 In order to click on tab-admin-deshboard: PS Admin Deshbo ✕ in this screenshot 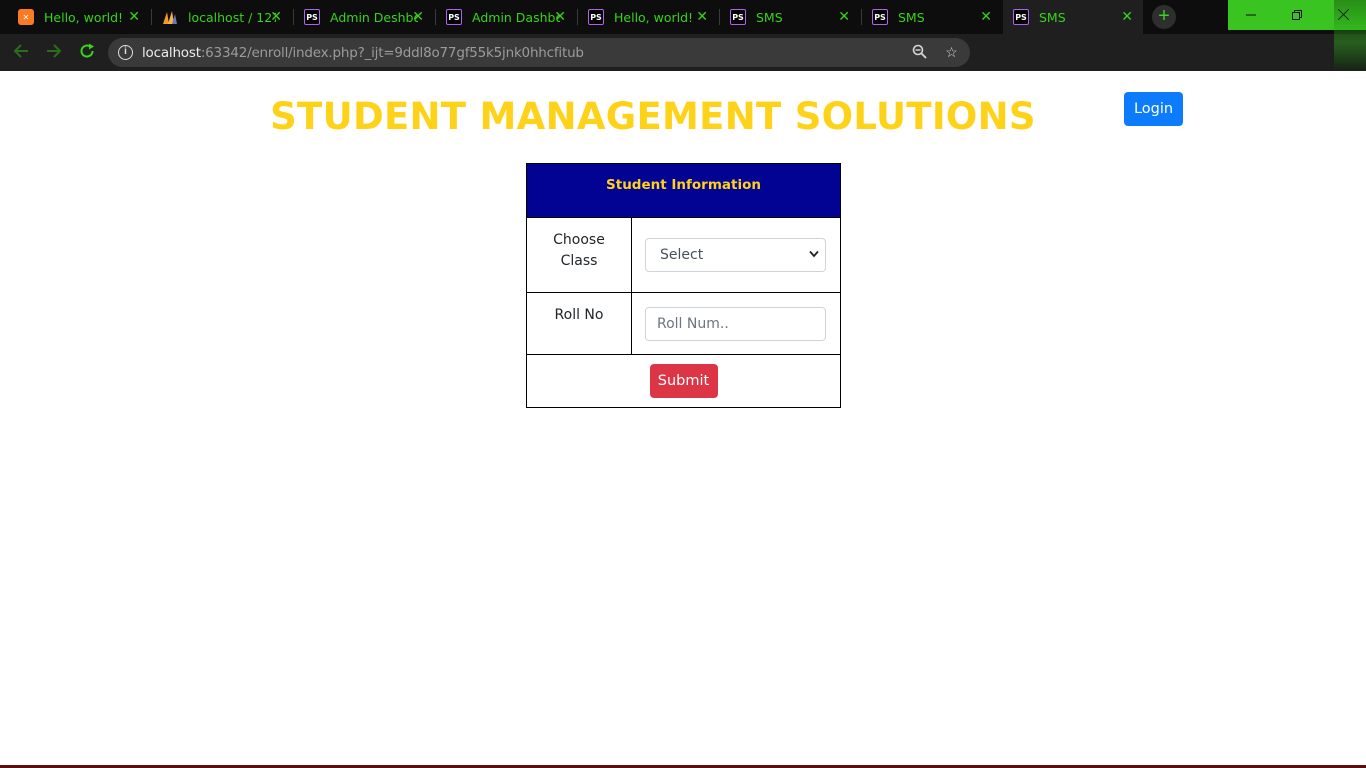, I will do `click(364, 17)`.